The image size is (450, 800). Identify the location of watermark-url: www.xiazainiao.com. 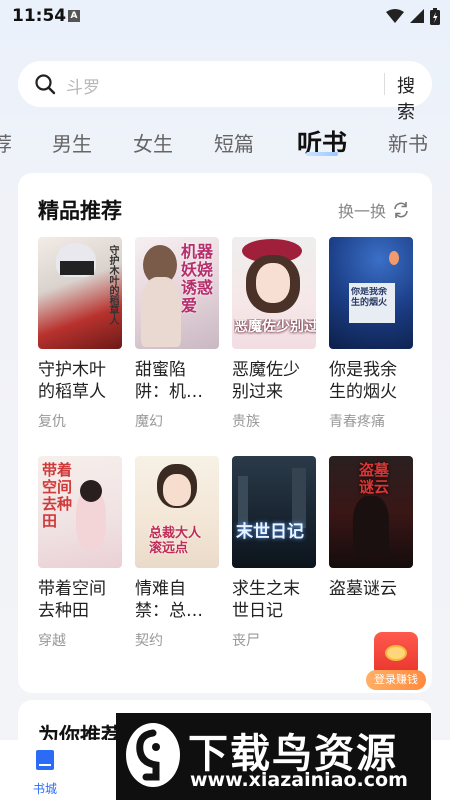
(299, 780).